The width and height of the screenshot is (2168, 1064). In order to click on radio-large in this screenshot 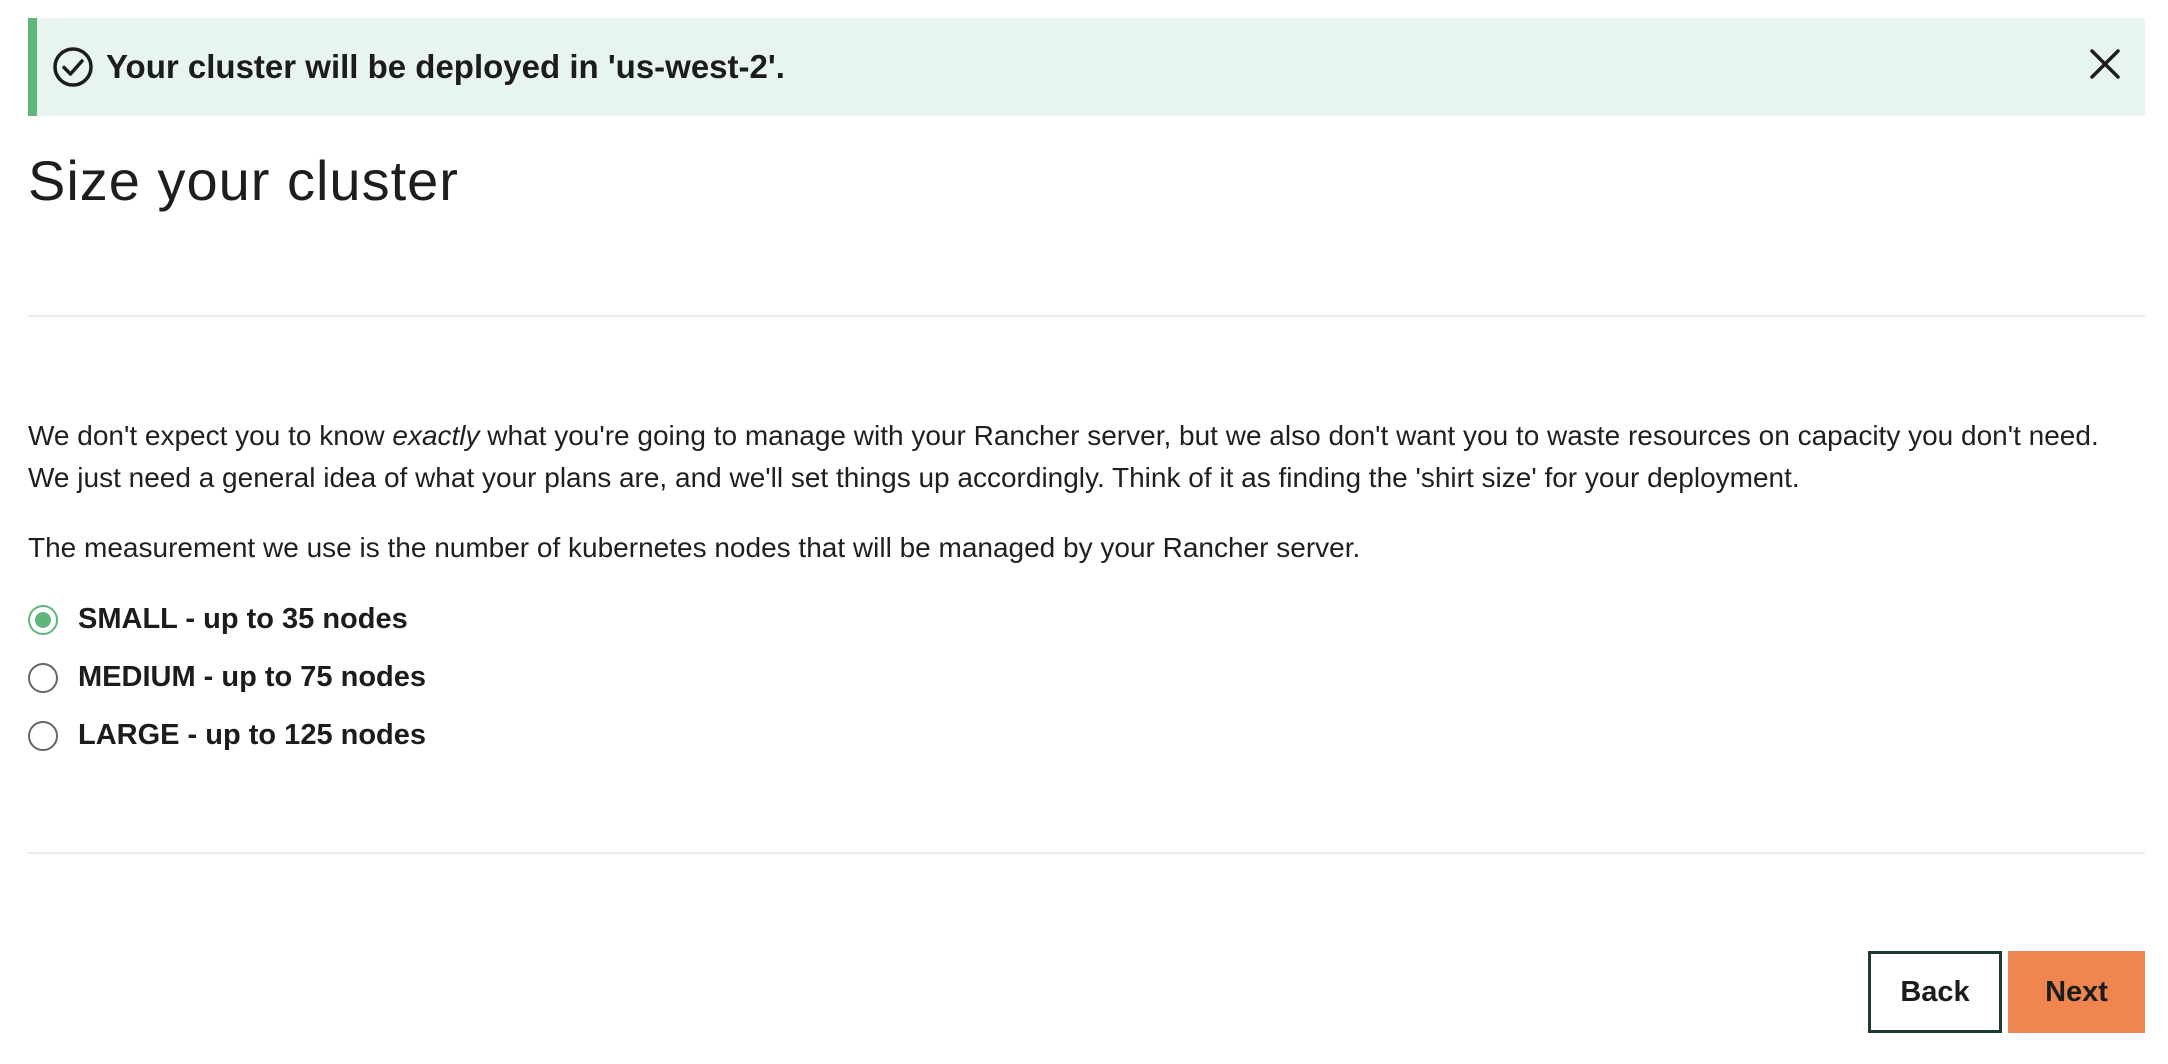, I will do `click(43, 735)`.